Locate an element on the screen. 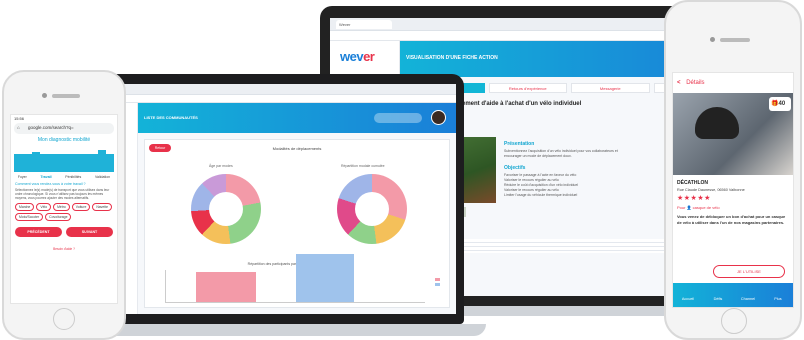 The height and width of the screenshot is (340, 804). help-link: Besoin d'aide ? is located at coordinates (64, 249).